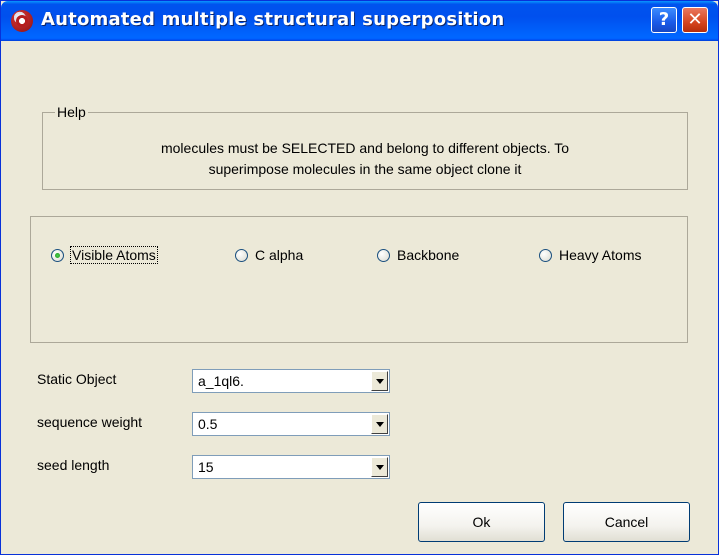 Image resolution: width=719 pixels, height=555 pixels. I want to click on sequence-weight-select: 0.5, so click(291, 424).